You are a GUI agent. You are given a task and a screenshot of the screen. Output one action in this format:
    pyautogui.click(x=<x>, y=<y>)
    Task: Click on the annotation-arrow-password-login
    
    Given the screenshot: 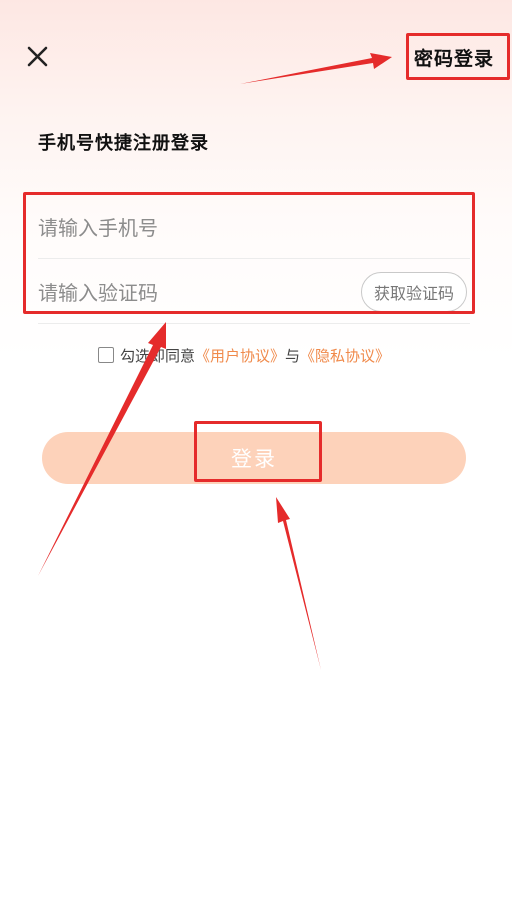 What is the action you would take?
    pyautogui.click(x=316, y=68)
    